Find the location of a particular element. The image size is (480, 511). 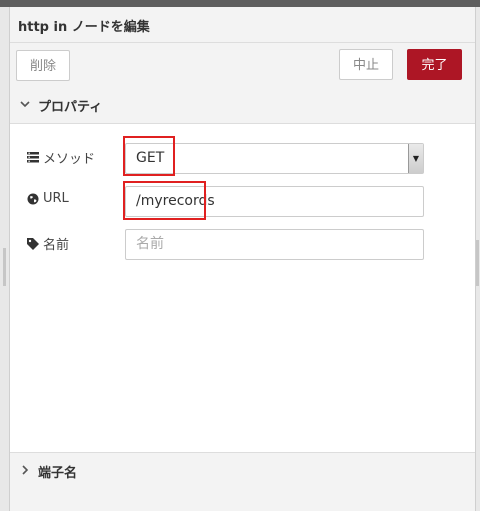

url-label-text: URL is located at coordinates (56, 198).